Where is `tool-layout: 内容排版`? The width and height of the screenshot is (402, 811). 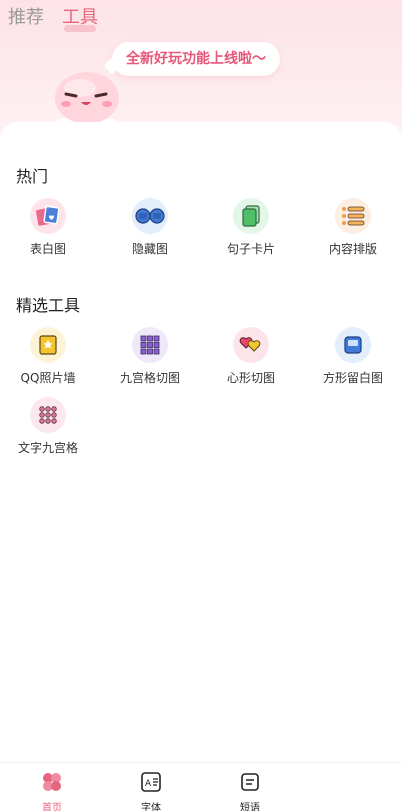 tool-layout: 内容排版 is located at coordinates (353, 227).